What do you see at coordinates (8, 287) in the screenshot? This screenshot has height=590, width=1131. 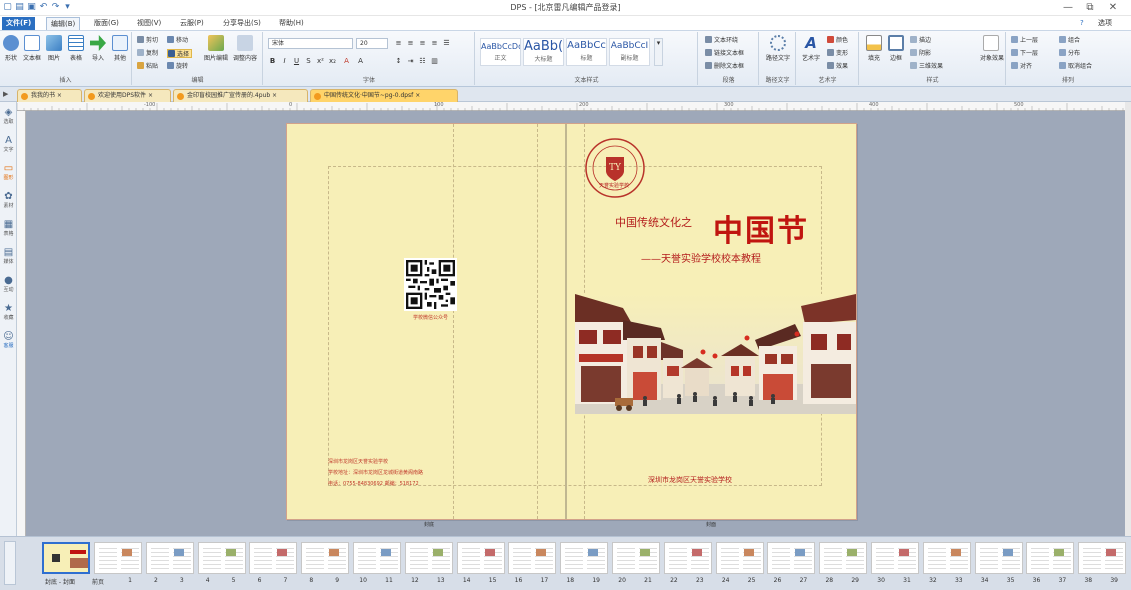 I see `tool-interact: ● 互动` at bounding box center [8, 287].